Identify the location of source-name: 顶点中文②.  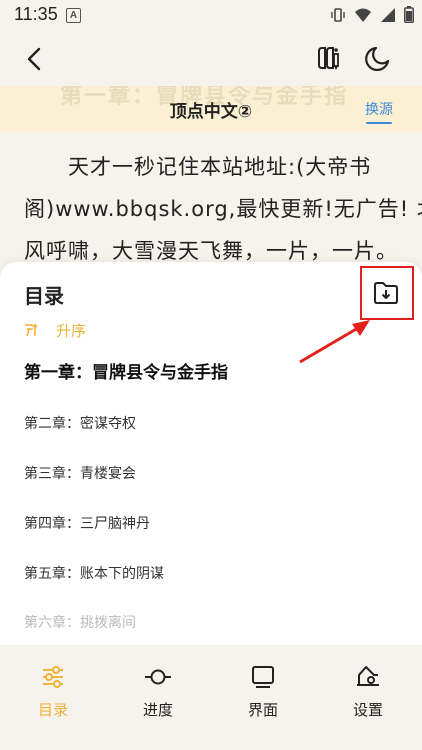
(211, 112).